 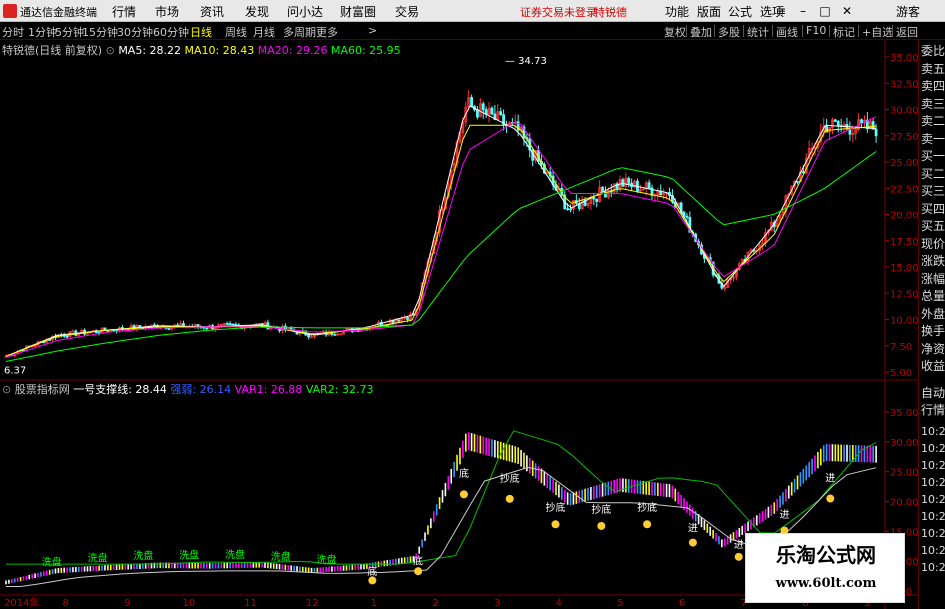 What do you see at coordinates (127, 603) in the screenshot?
I see `x-axis-label: 9` at bounding box center [127, 603].